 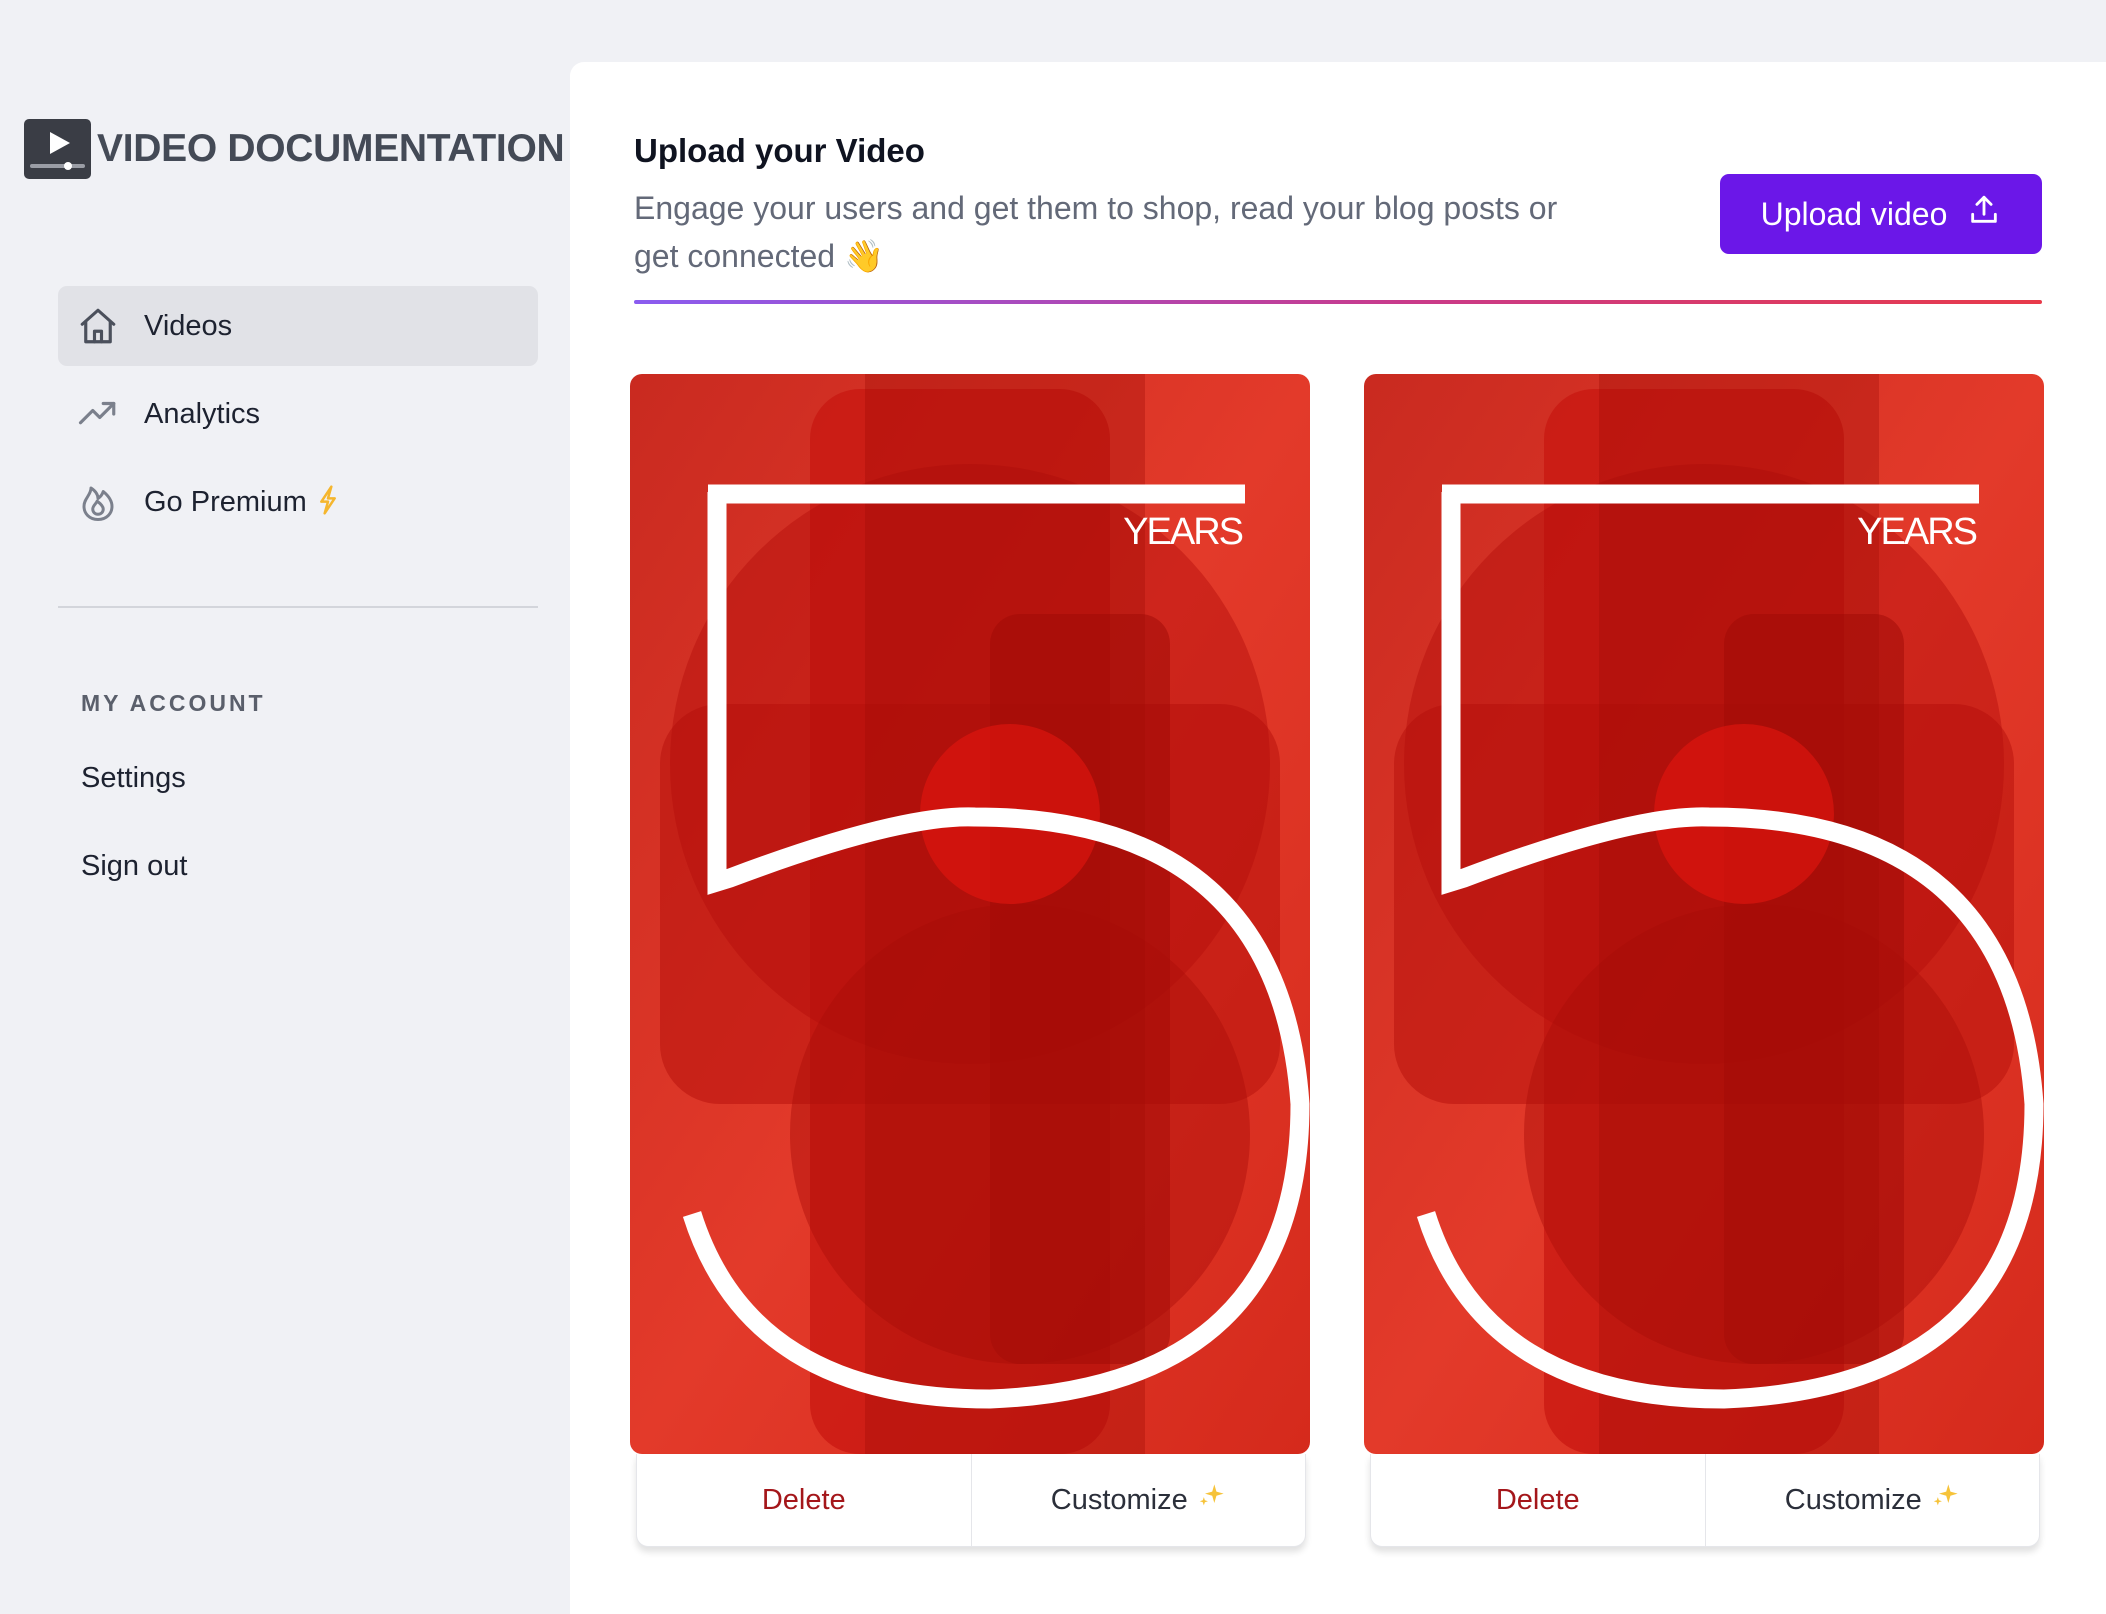 I want to click on nav-label-videos: Videos, so click(x=188, y=325).